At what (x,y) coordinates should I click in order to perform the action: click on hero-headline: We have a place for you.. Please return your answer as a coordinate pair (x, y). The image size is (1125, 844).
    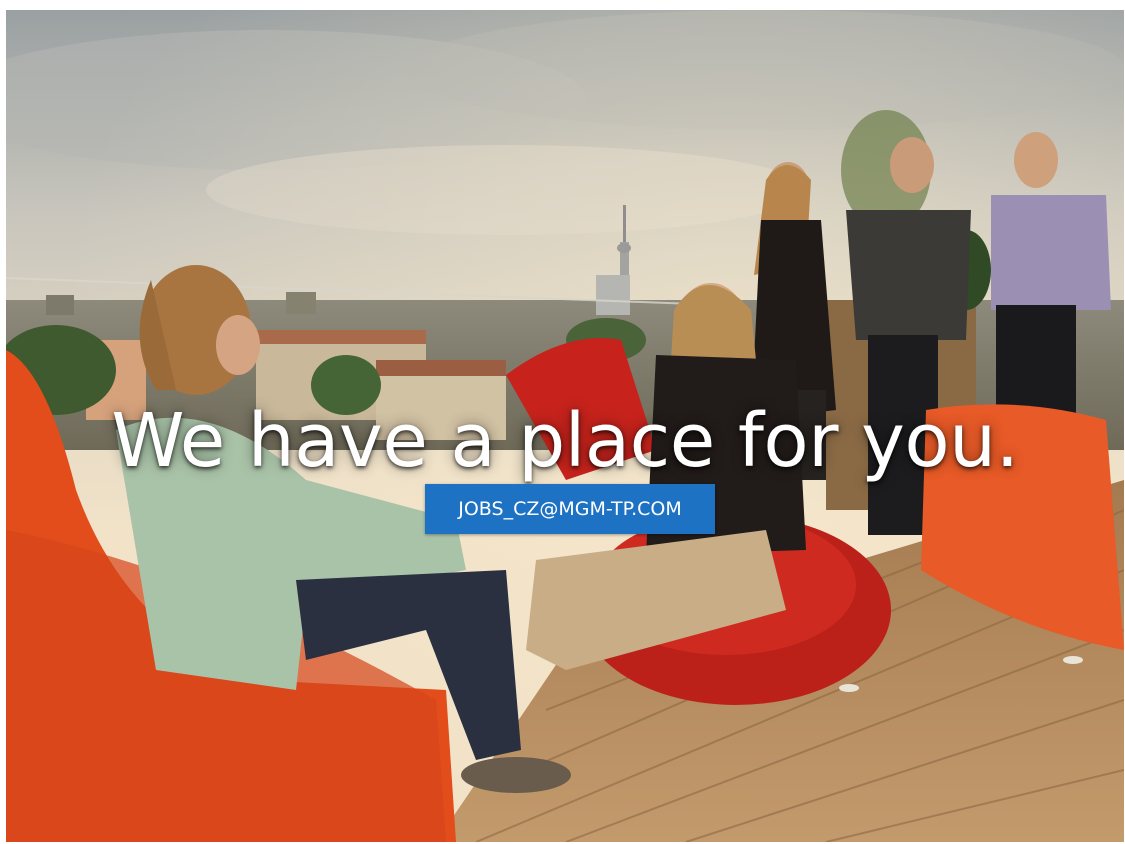
    Looking at the image, I should click on (565, 441).